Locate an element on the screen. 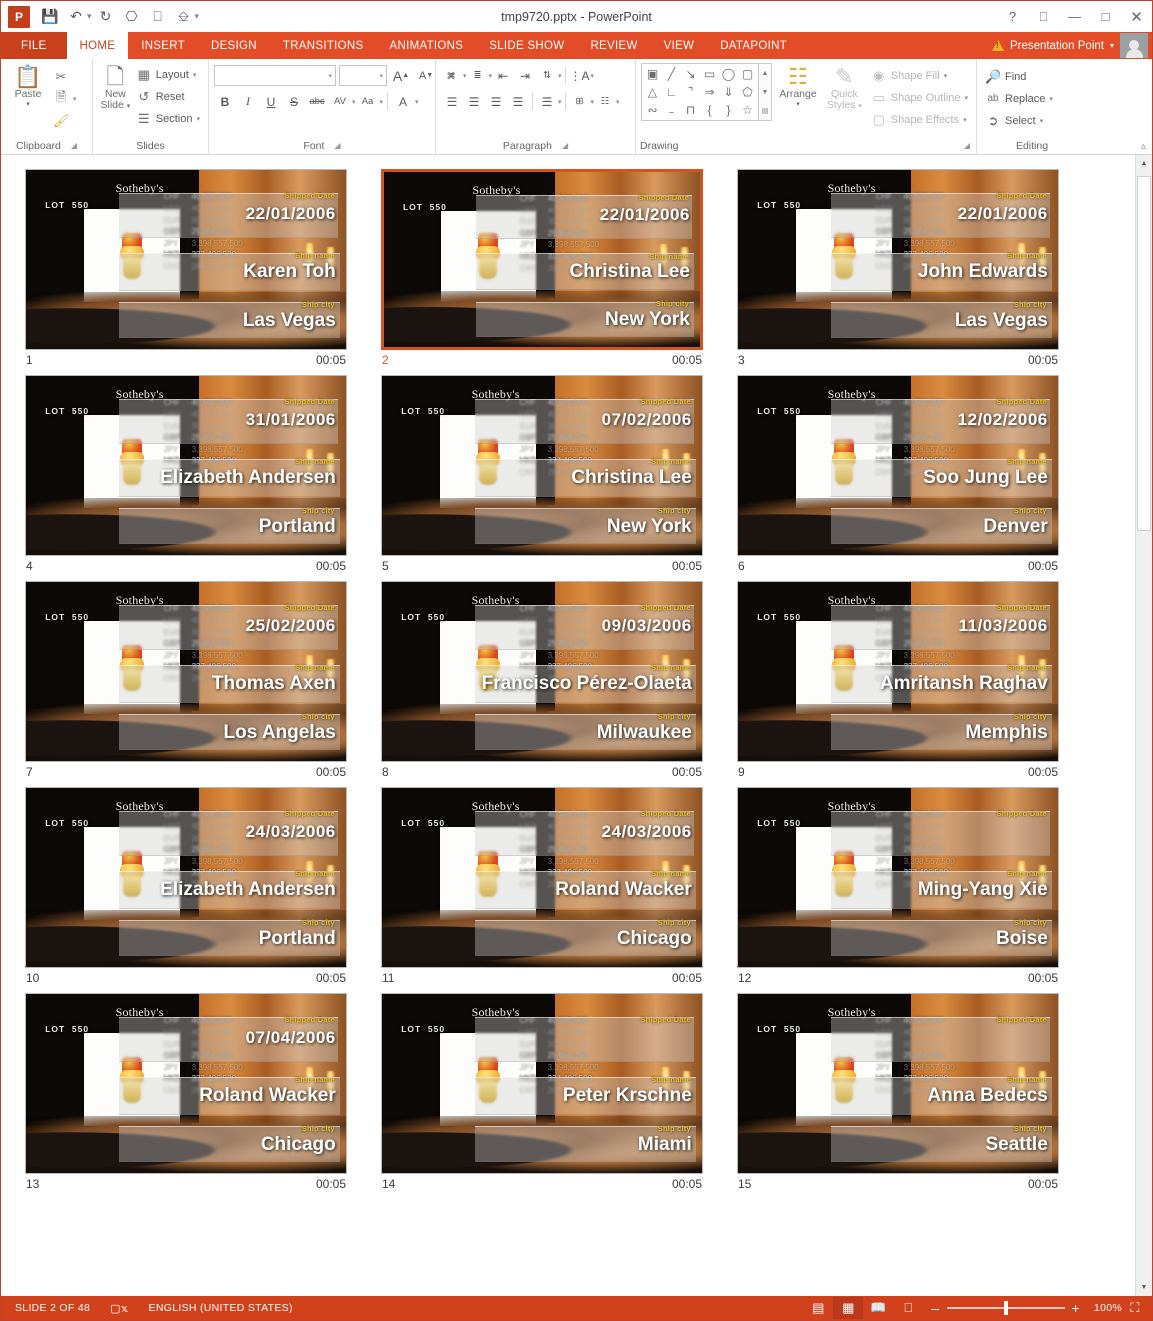  align-left-button: ☰ is located at coordinates (452, 101).